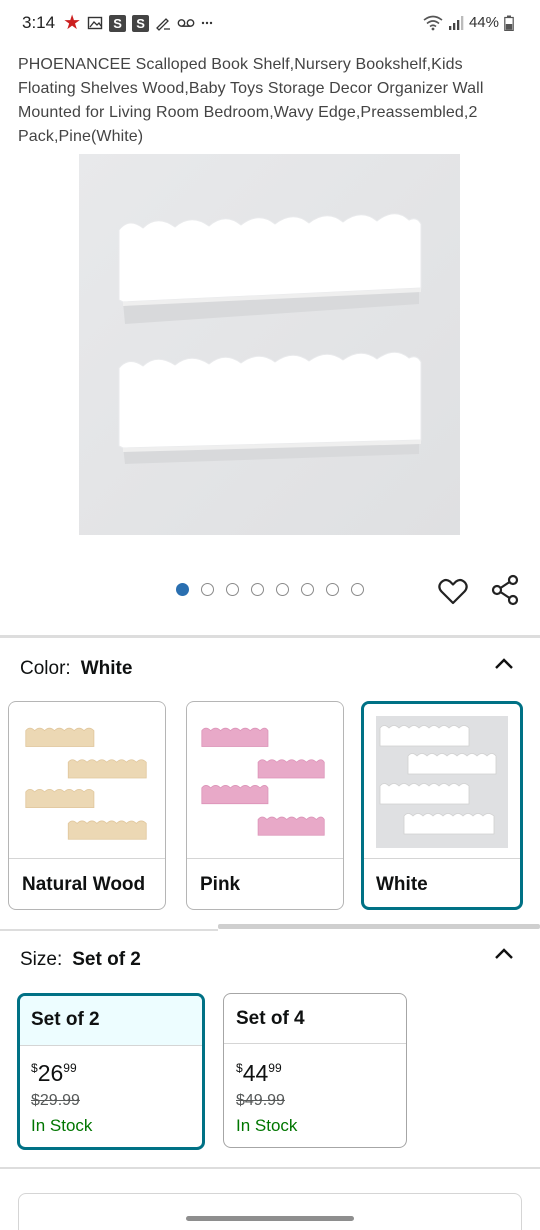 The width and height of the screenshot is (540, 1230). Describe the element at coordinates (379, 926) in the screenshot. I see `horizontal-scroll-indicator` at that location.